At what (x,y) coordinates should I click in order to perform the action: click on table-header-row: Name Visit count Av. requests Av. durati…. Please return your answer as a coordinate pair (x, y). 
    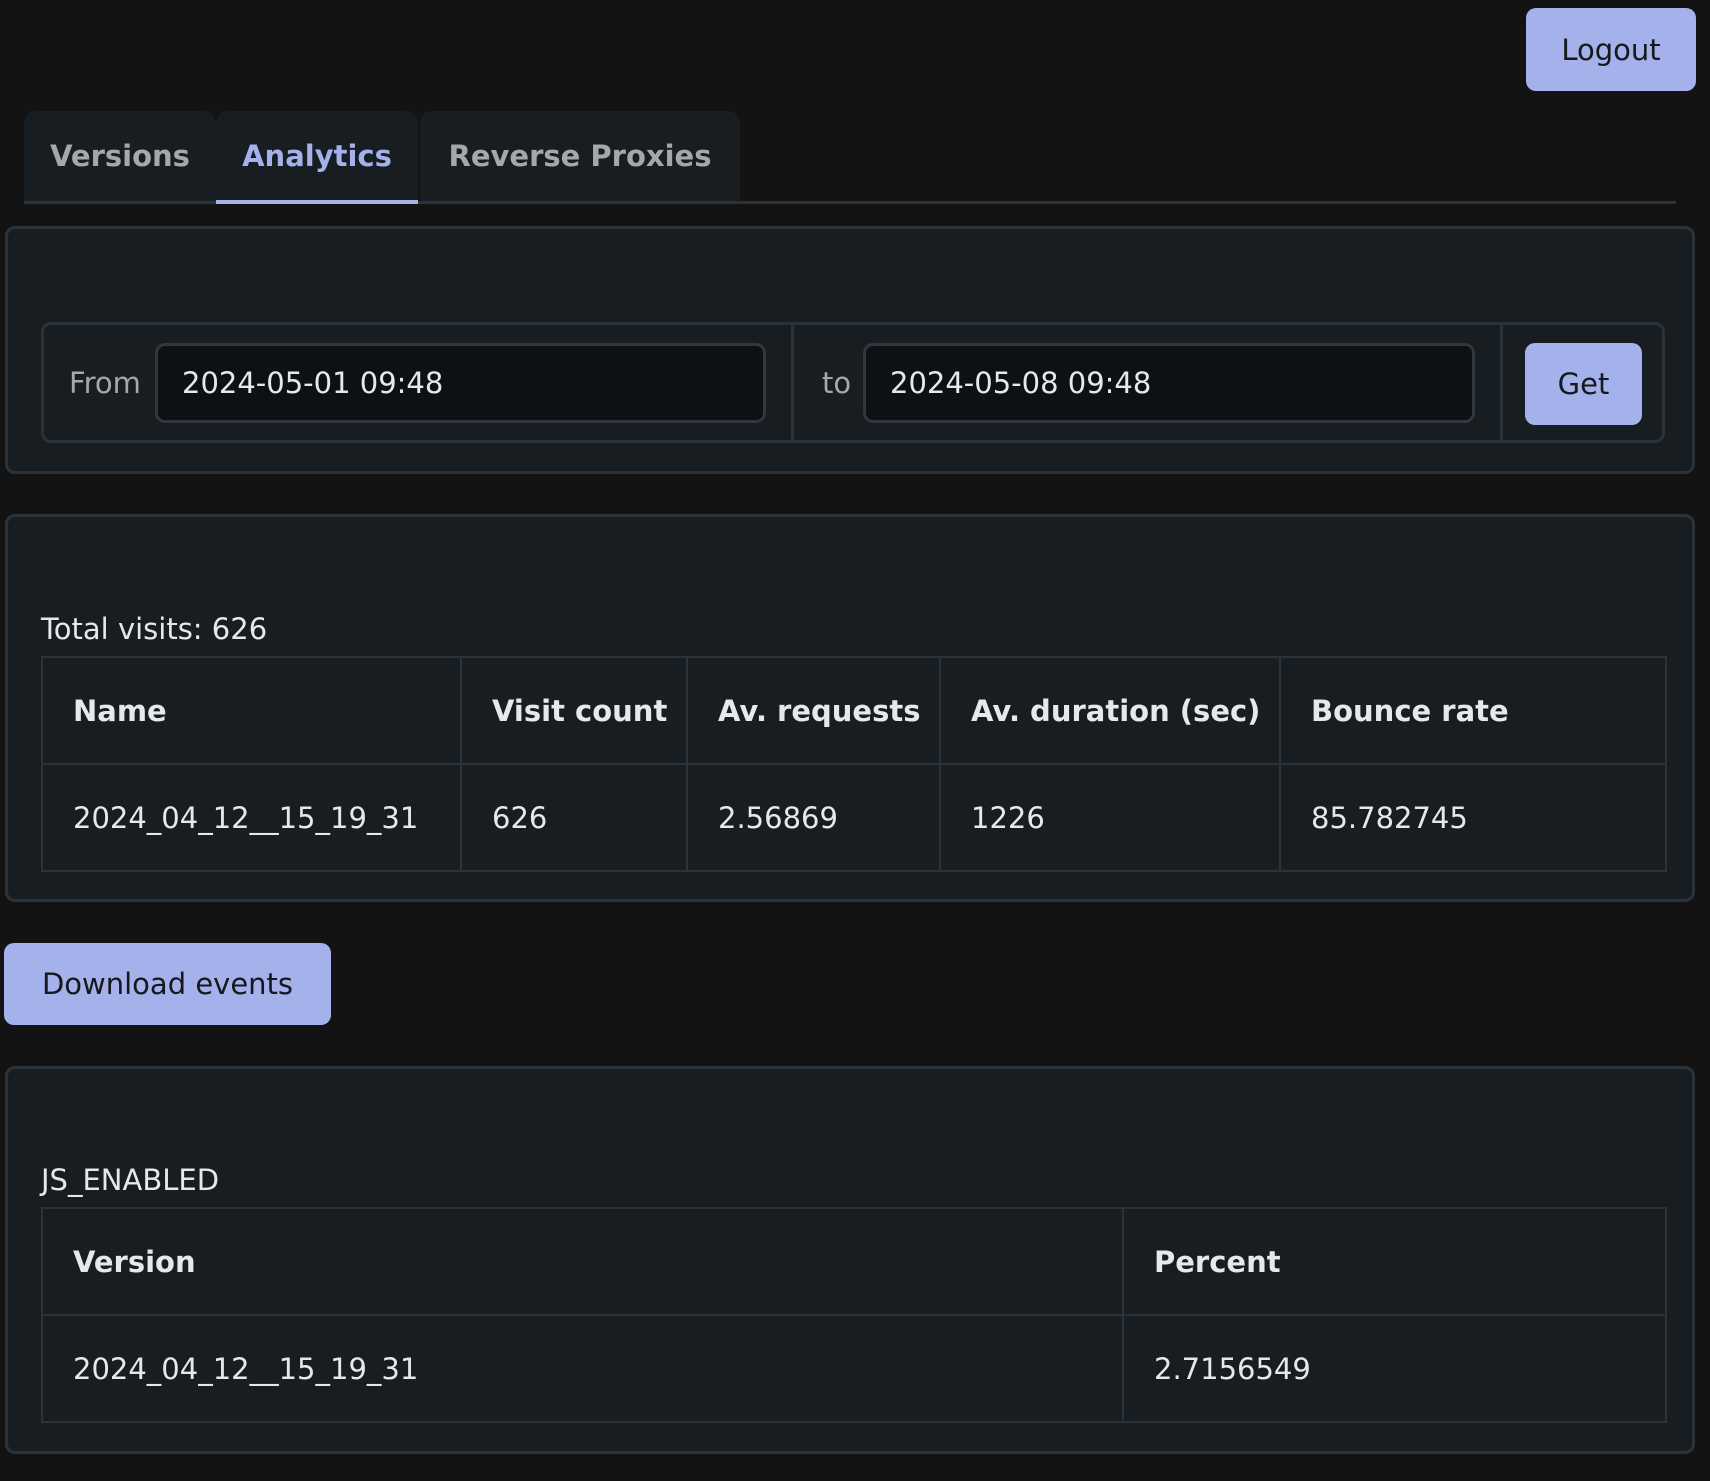
    Looking at the image, I should click on (854, 710).